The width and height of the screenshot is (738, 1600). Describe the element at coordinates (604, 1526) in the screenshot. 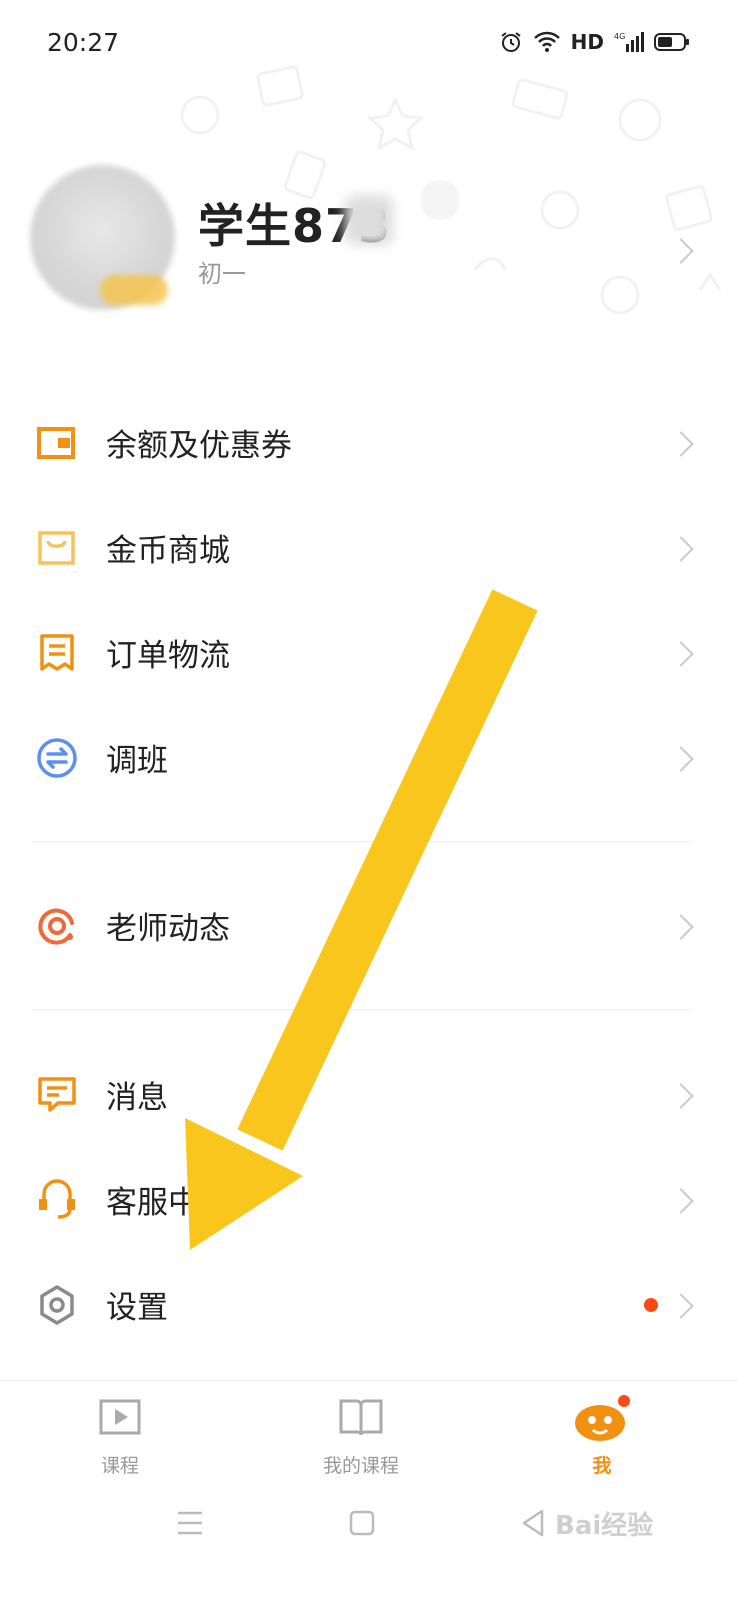

I see `watermark-logo: Bai经验` at that location.